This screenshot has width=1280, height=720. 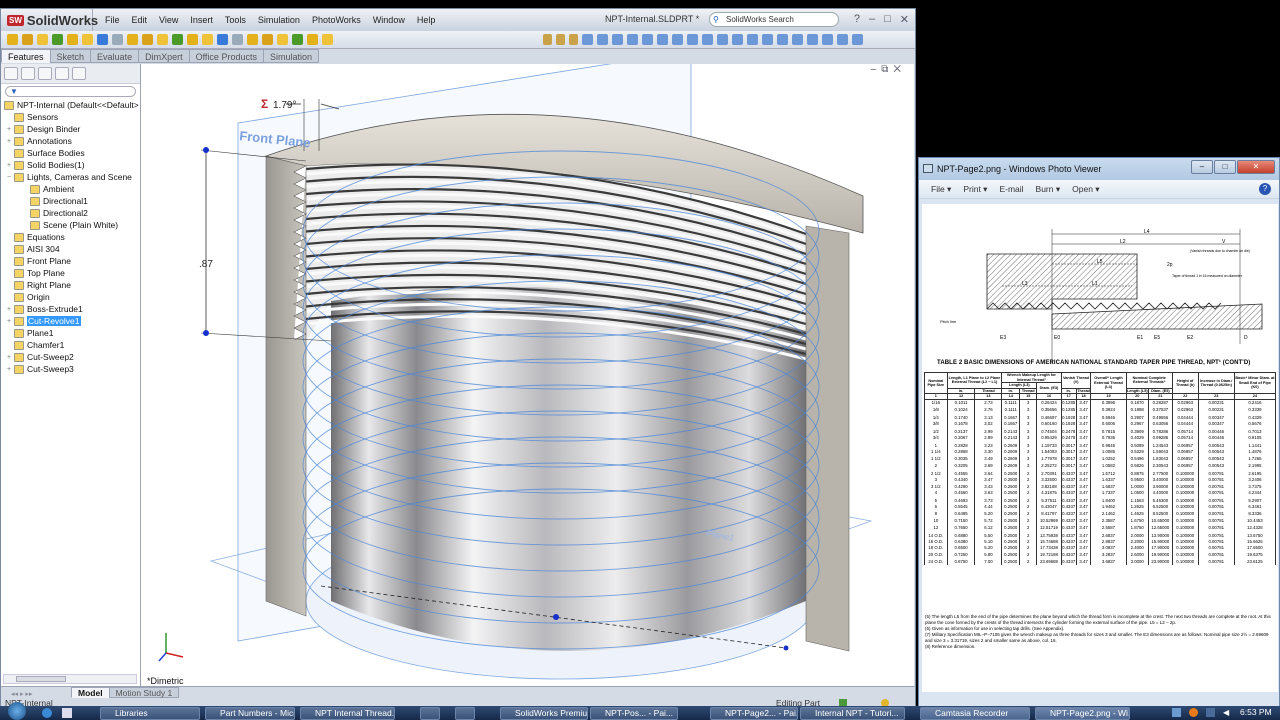 What do you see at coordinates (41, 679) in the screenshot?
I see `scrollbar-thumb` at bounding box center [41, 679].